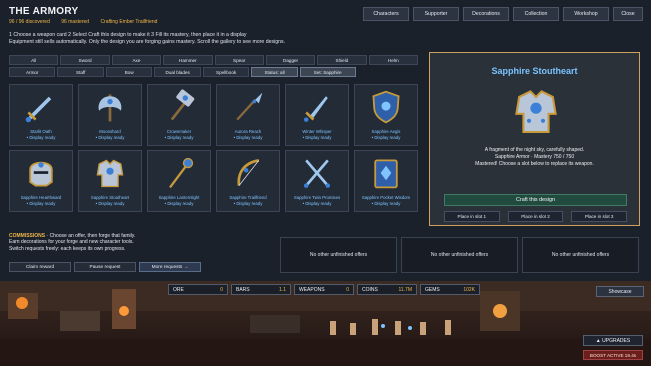  Describe the element at coordinates (85, 60) in the screenshot. I see `filter-sword: Sword` at that location.